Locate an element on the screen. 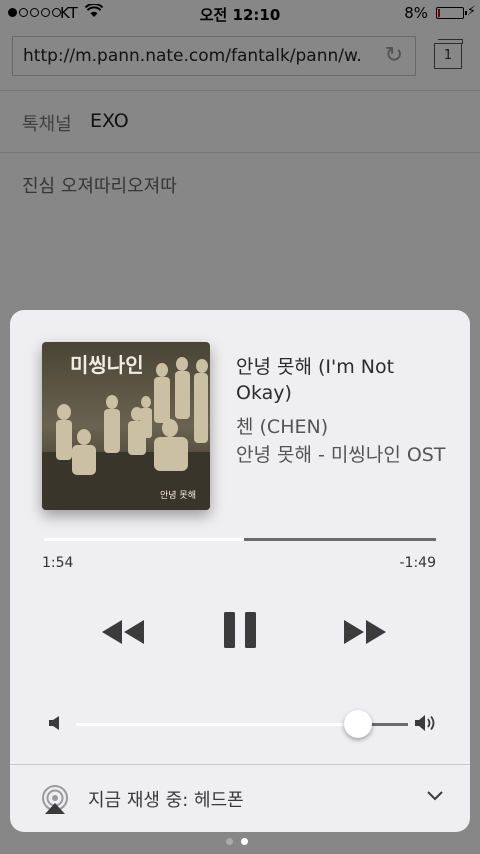 This screenshot has height=854, width=480. artwork-caption: 안녕 못해 is located at coordinates (178, 495).